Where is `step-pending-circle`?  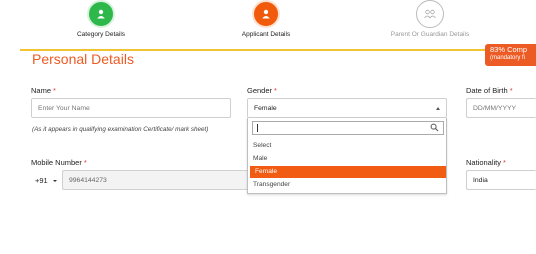 step-pending-circle is located at coordinates (430, 14).